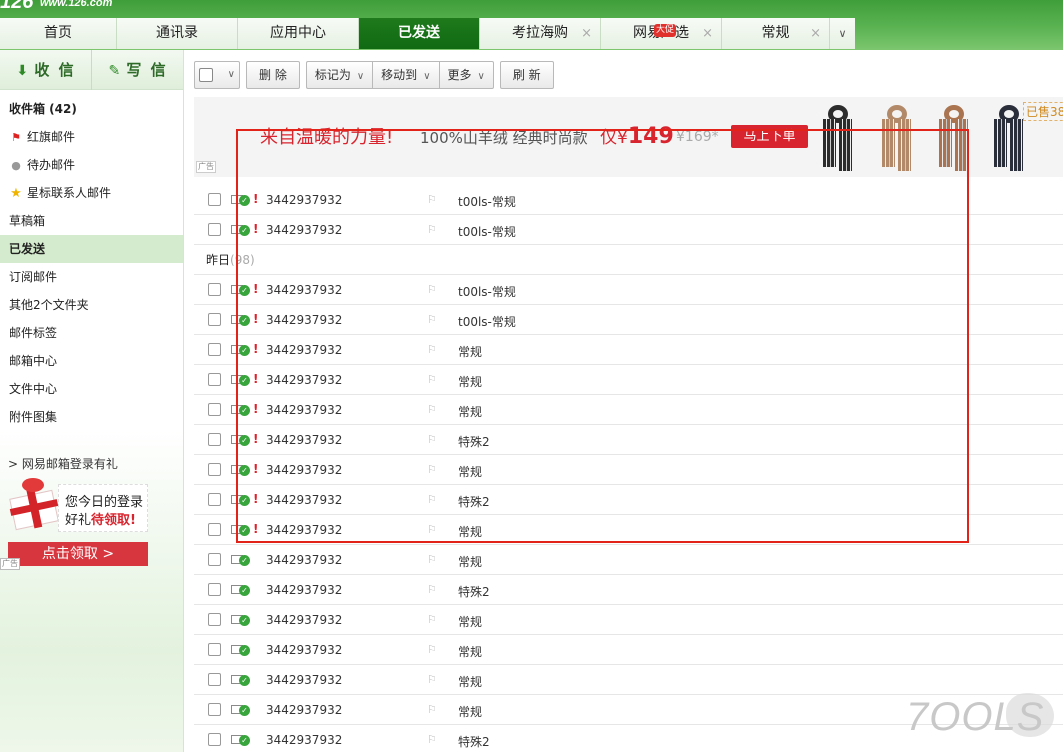 This screenshot has height=752, width=1063. I want to click on sent-check-icon: ✓, so click(244, 650).